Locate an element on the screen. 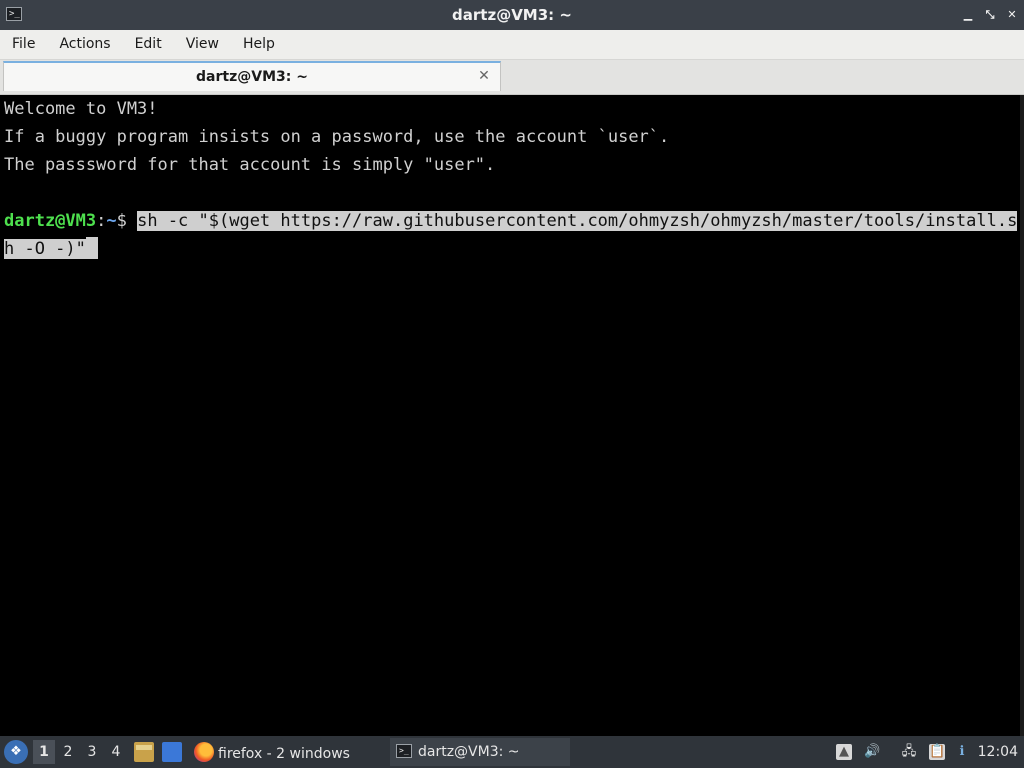 The width and height of the screenshot is (1024, 768). task-firefox: firefox - 2 windows is located at coordinates (277, 752).